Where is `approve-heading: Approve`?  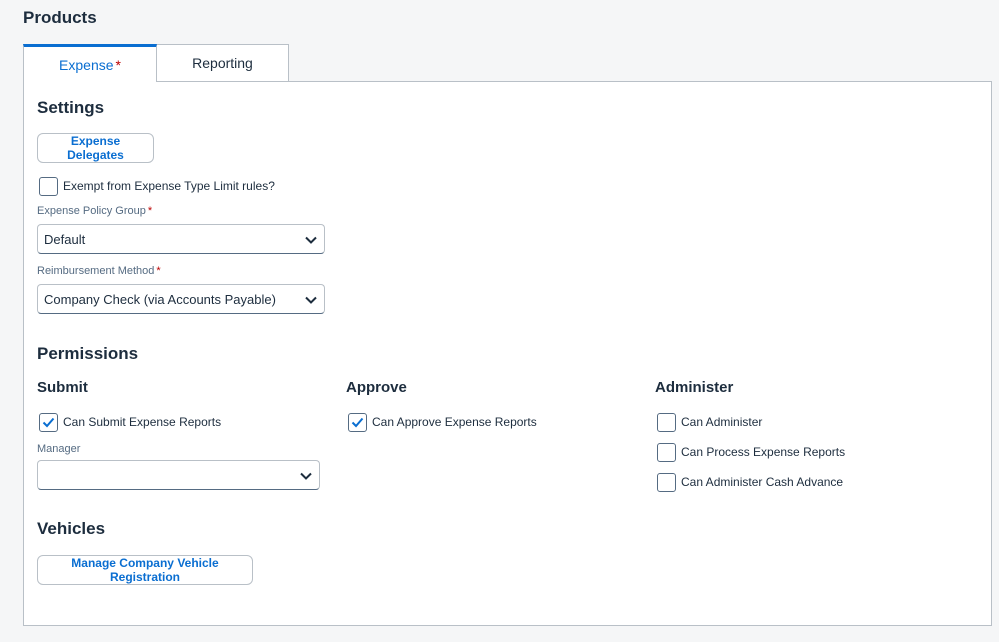
approve-heading: Approve is located at coordinates (376, 387).